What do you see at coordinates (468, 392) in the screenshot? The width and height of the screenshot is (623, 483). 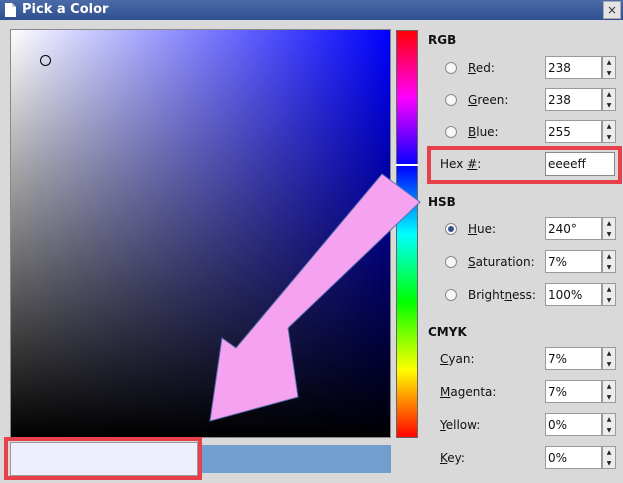 I see `magenta-label: Magenta:` at bounding box center [468, 392].